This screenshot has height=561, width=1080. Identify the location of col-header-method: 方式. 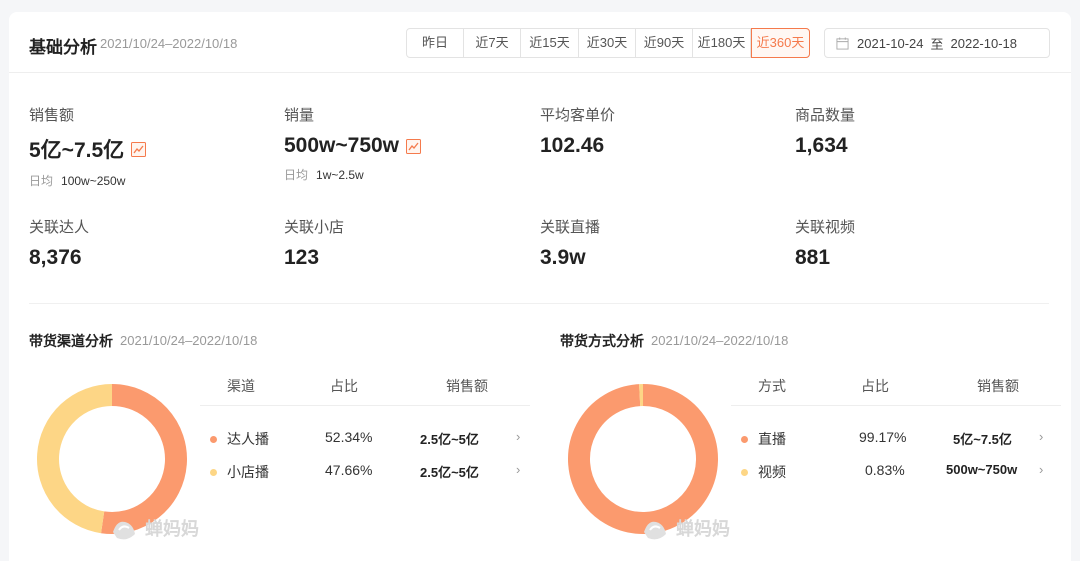
(772, 386).